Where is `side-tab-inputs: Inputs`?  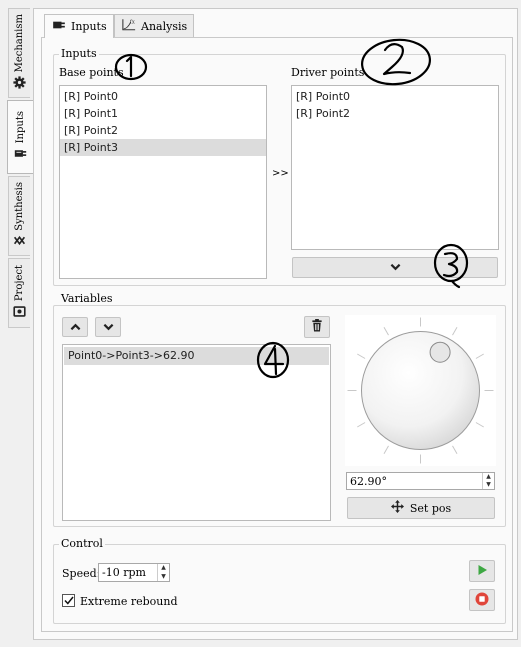 side-tab-inputs: Inputs is located at coordinates (20, 137).